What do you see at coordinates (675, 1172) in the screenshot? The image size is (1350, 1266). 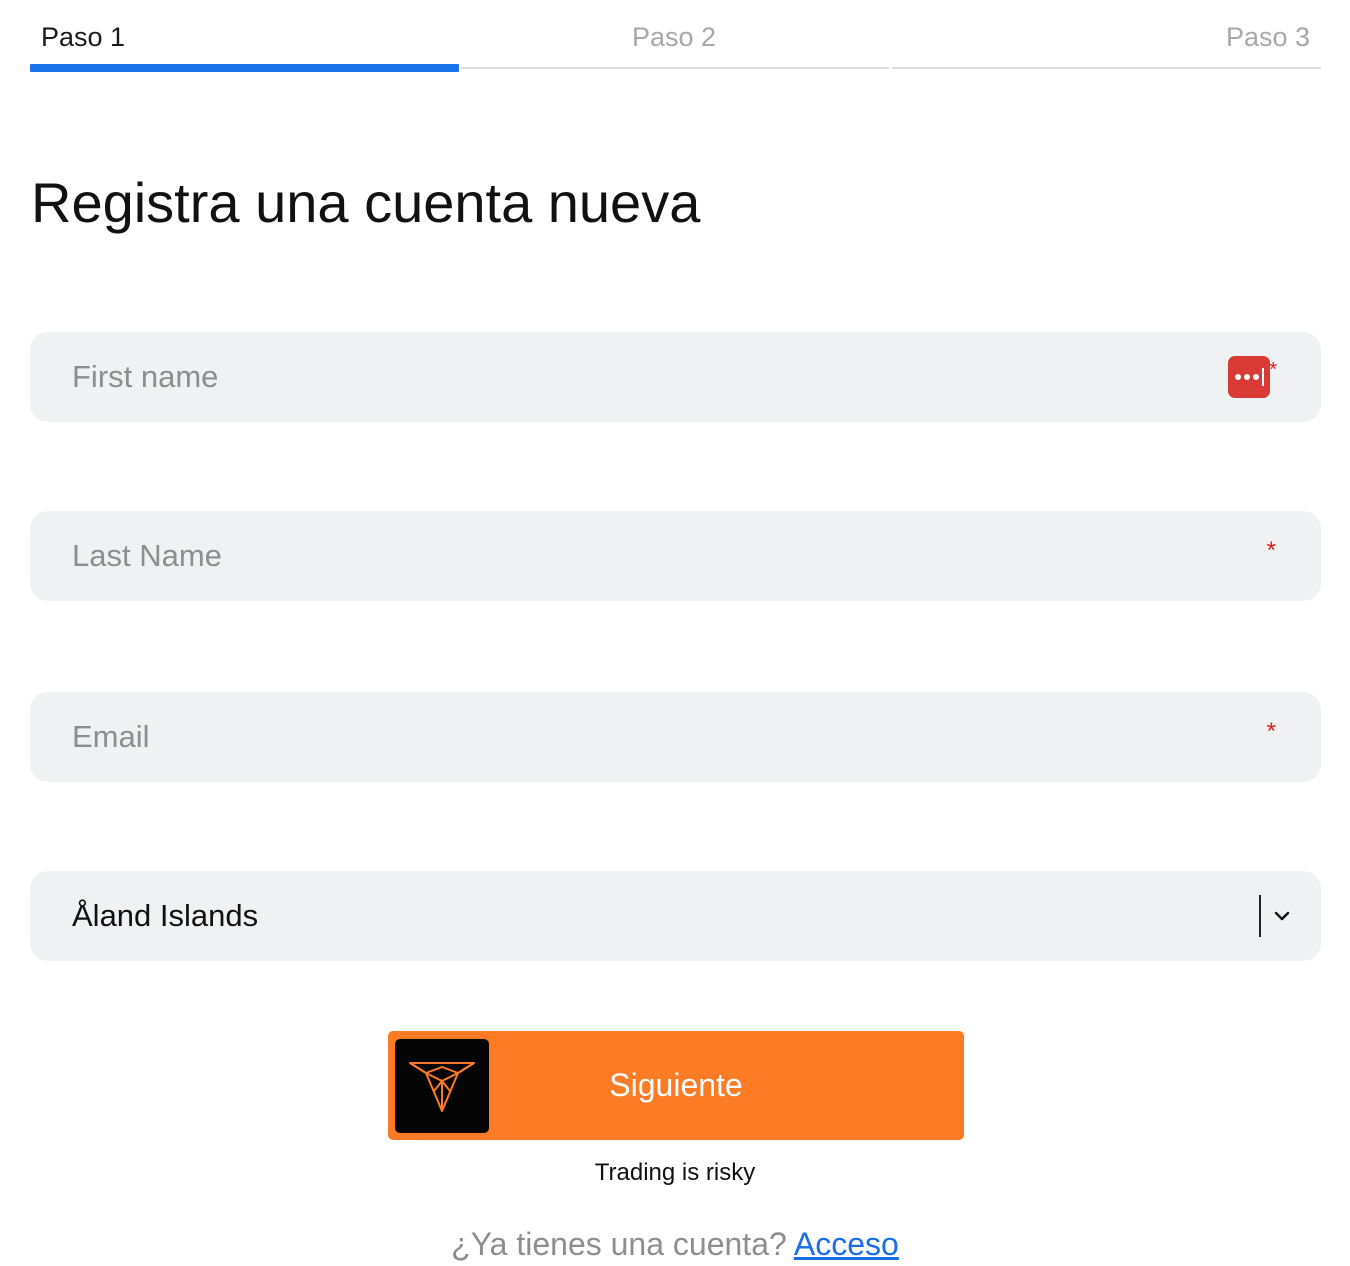 I see `risk-disclaimer: Trading is risky` at bounding box center [675, 1172].